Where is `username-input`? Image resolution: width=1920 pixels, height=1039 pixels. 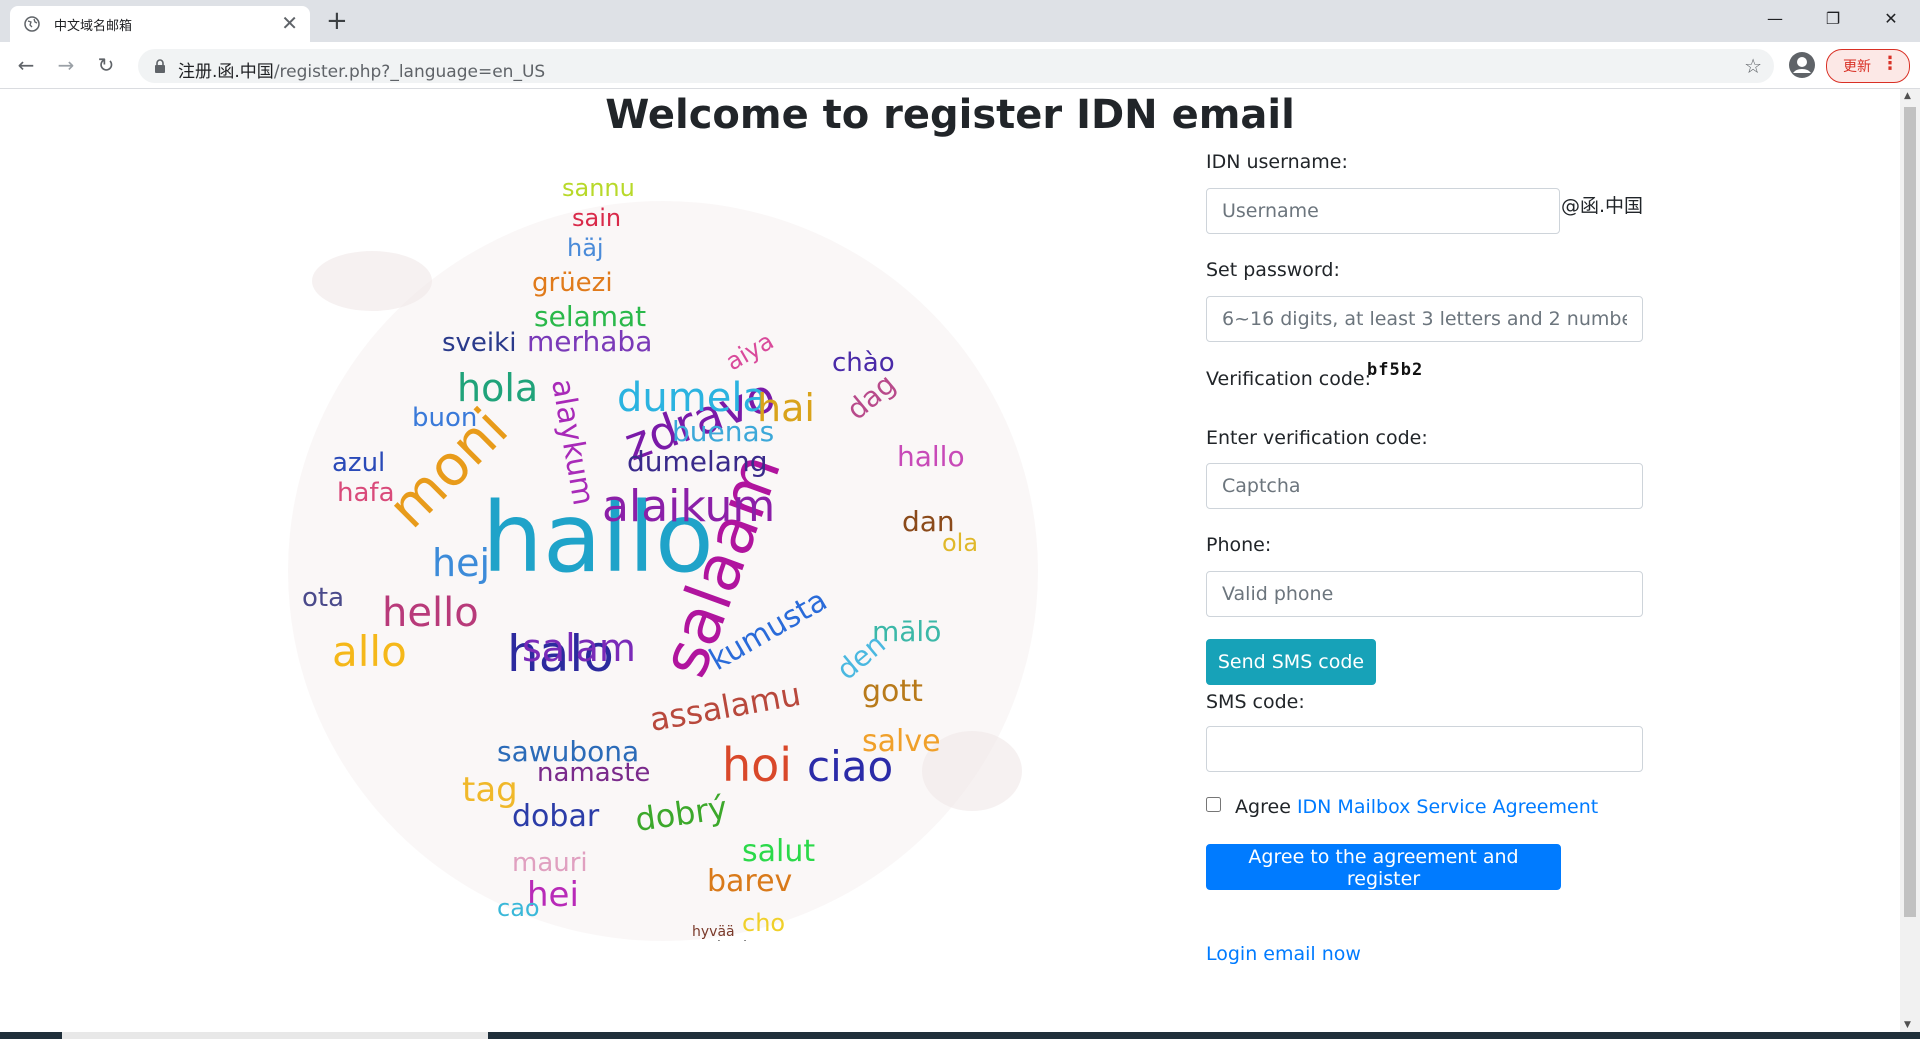 username-input is located at coordinates (1383, 211).